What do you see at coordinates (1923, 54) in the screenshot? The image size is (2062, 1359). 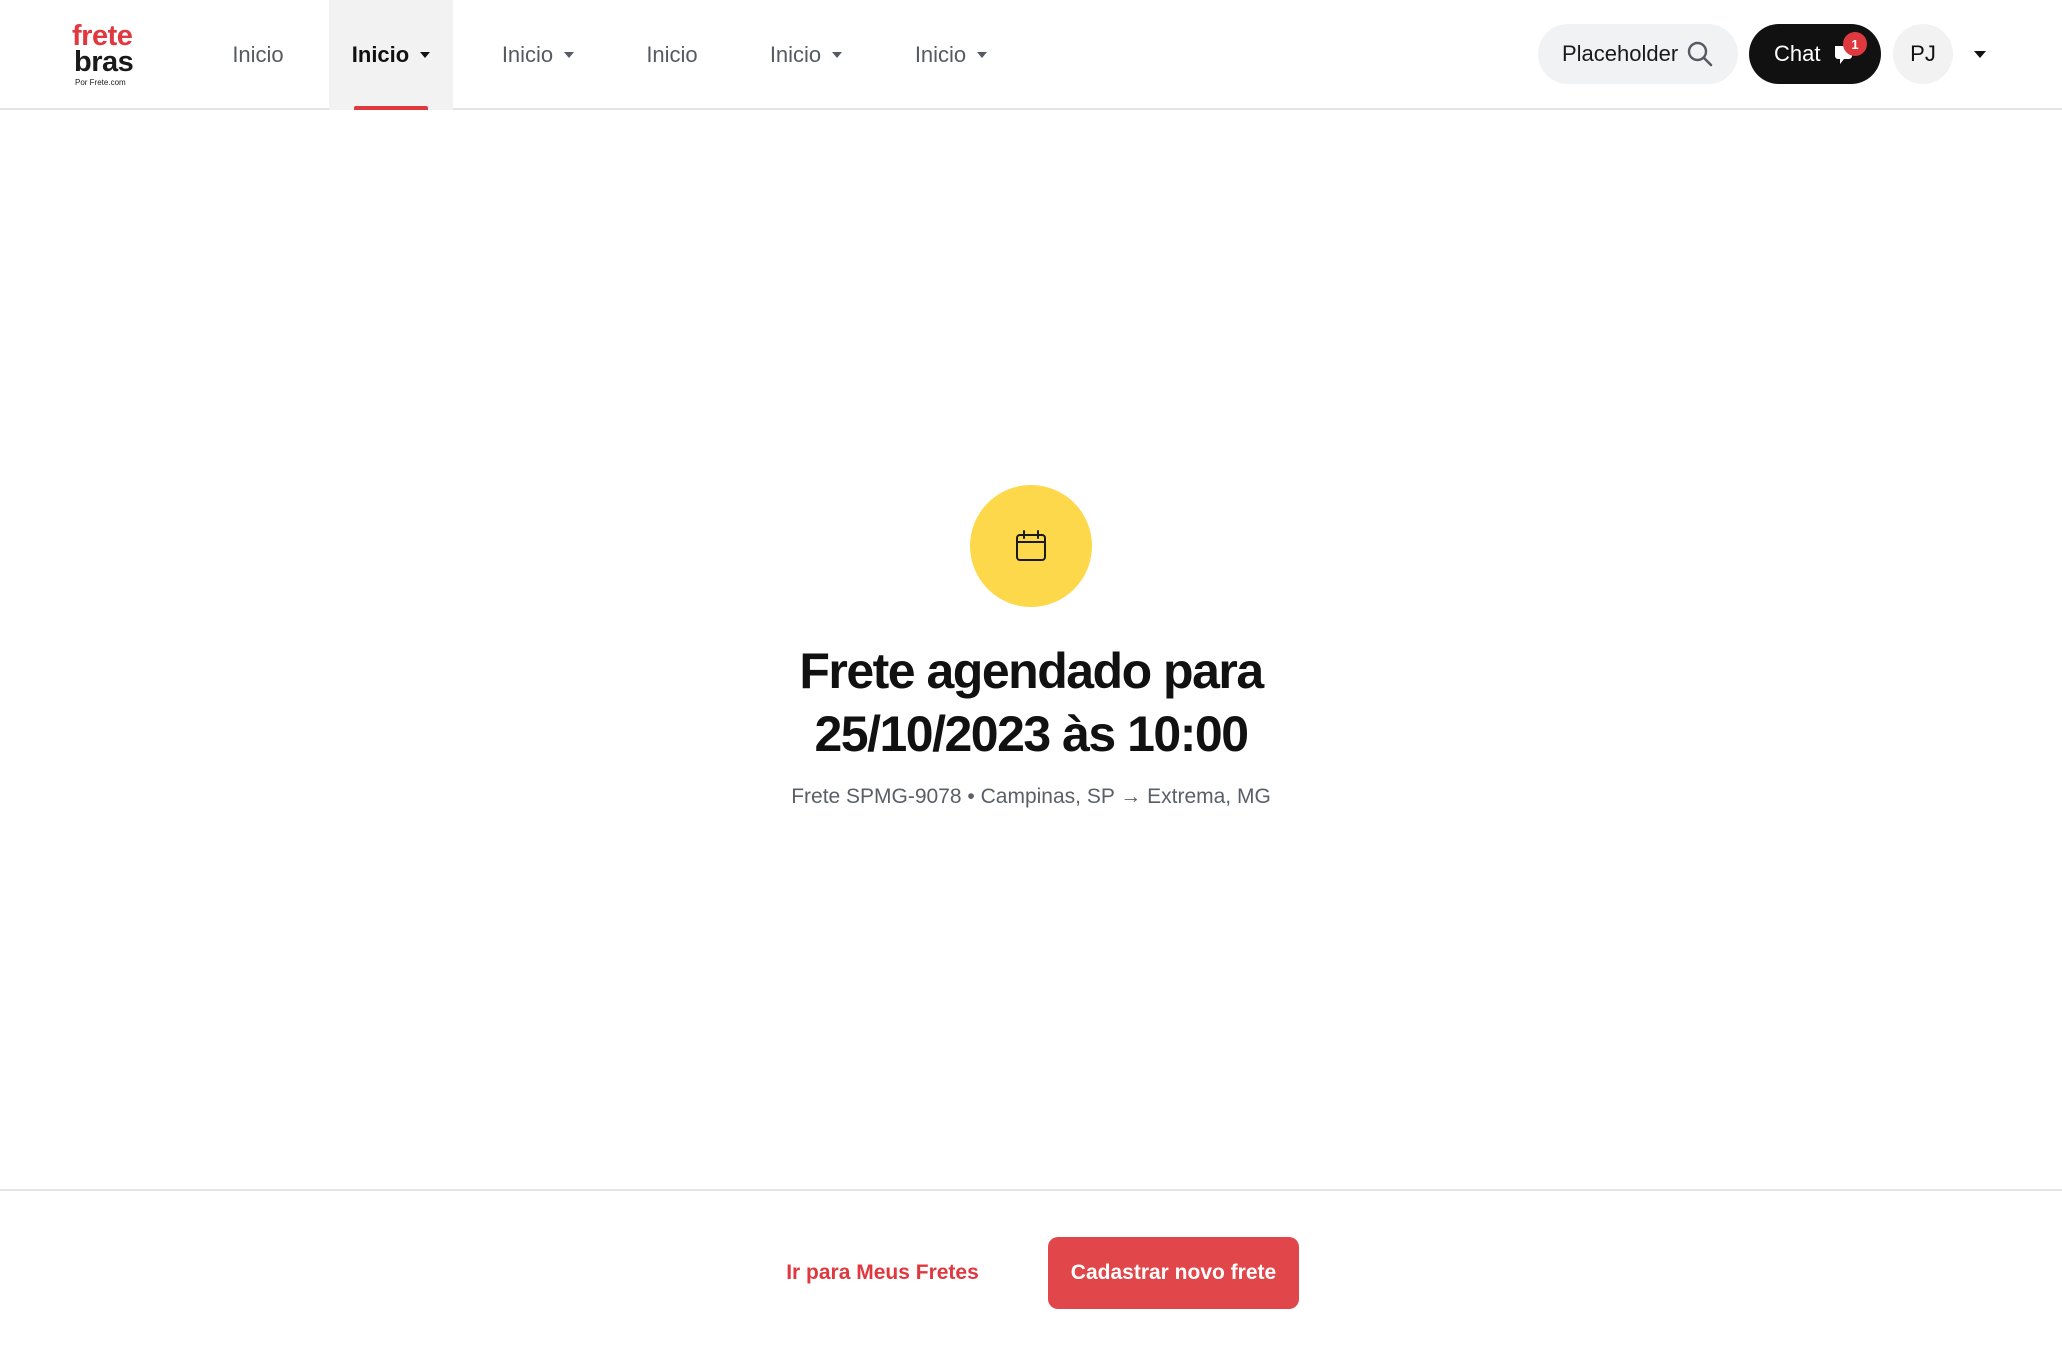 I see `user-avatar: PJ` at bounding box center [1923, 54].